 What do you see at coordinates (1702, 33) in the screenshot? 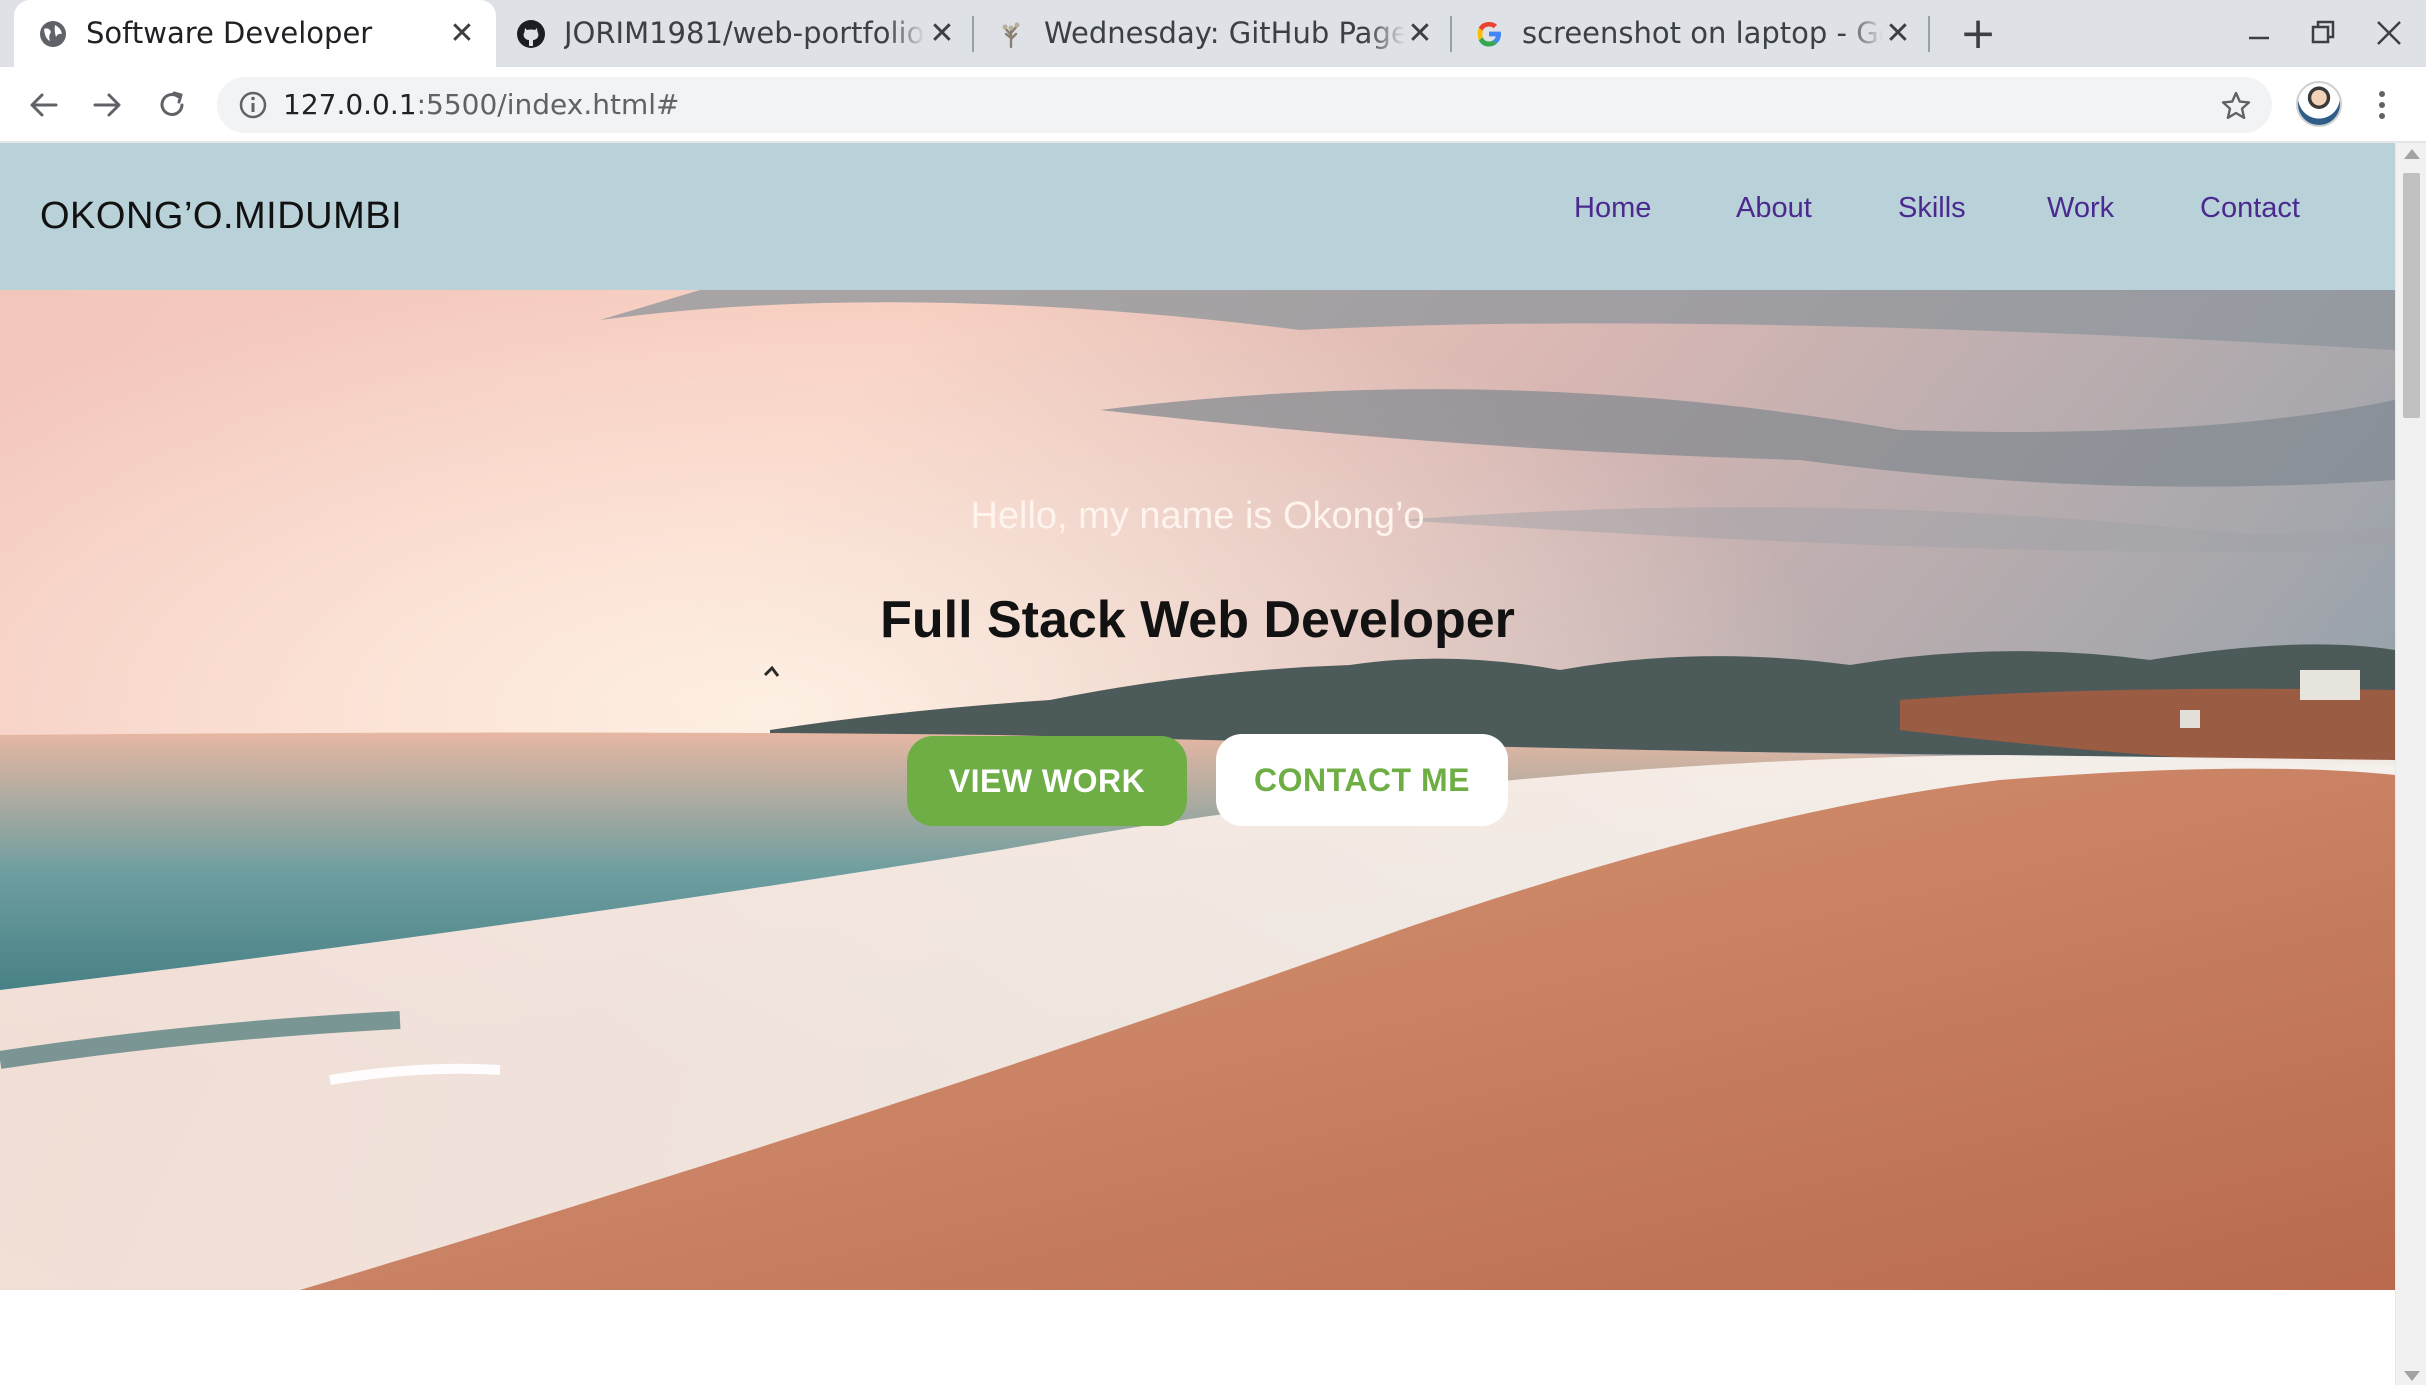
I see `tab-title: screenshot on laptop - Google` at bounding box center [1702, 33].